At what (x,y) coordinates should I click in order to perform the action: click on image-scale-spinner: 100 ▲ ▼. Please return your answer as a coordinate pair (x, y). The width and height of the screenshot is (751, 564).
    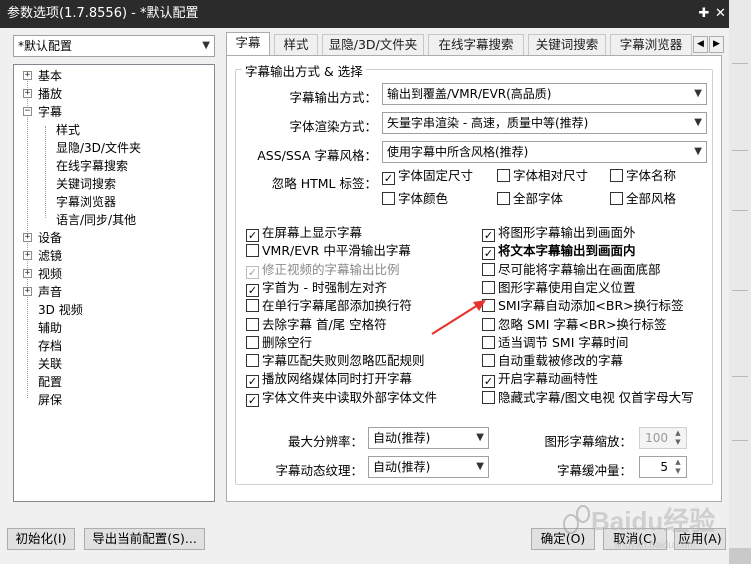
    Looking at the image, I should click on (663, 438).